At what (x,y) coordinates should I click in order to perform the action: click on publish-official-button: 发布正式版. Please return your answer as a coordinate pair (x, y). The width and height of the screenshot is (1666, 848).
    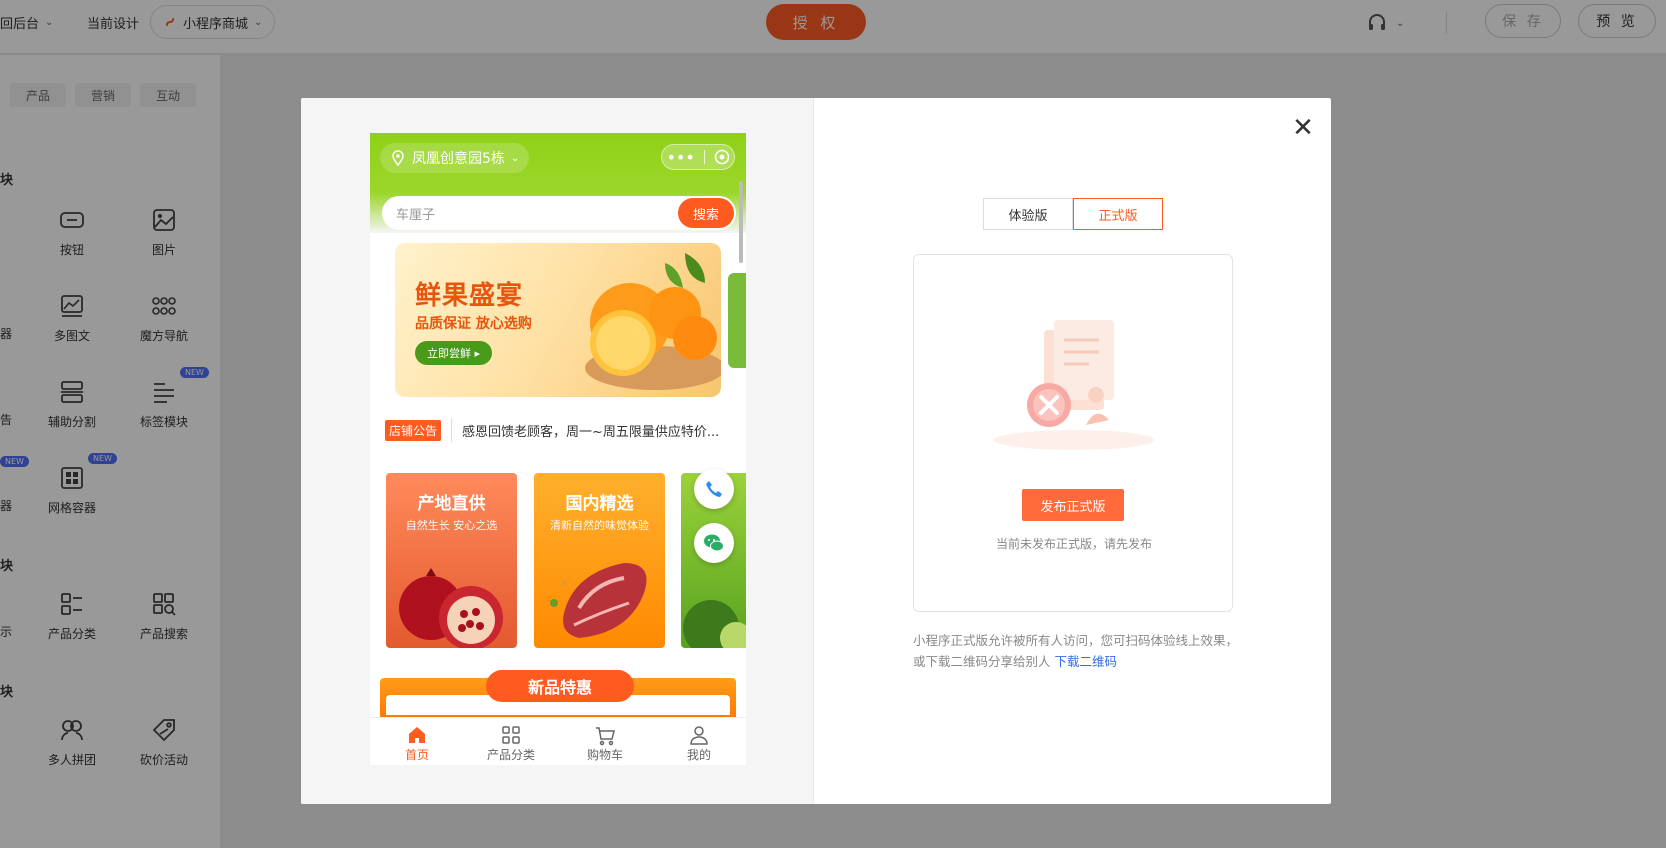
    Looking at the image, I should click on (1073, 505).